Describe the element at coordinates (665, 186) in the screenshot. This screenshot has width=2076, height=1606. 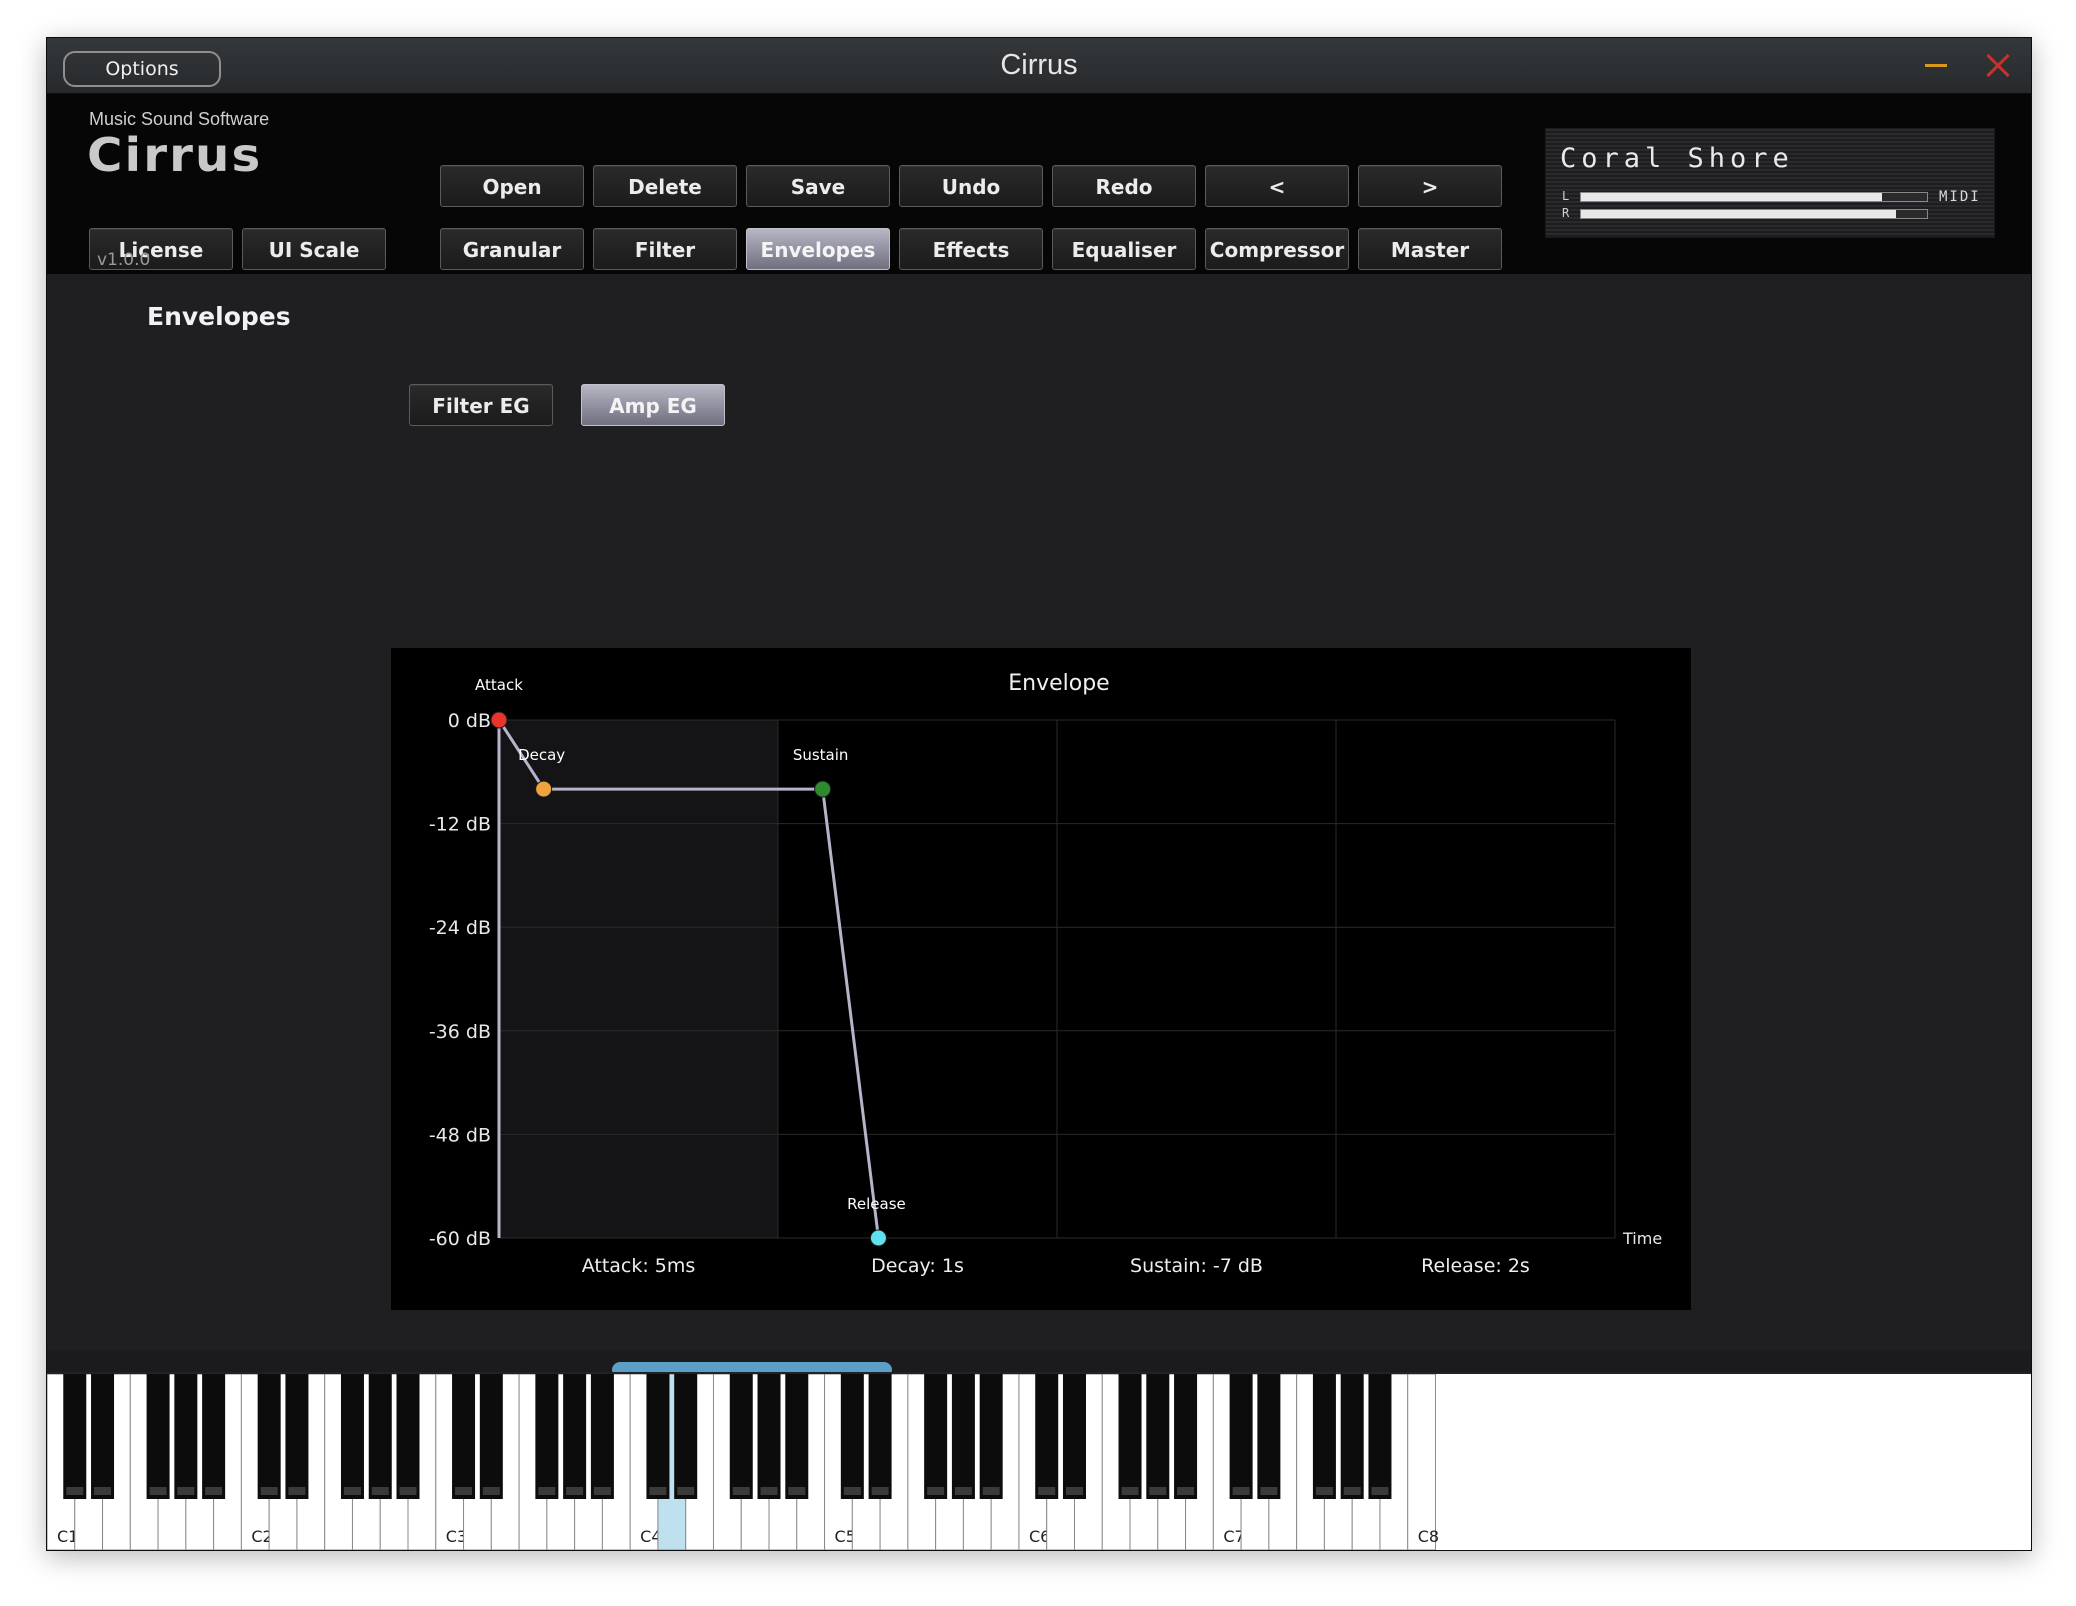
I see `delete-button: Delete` at that location.